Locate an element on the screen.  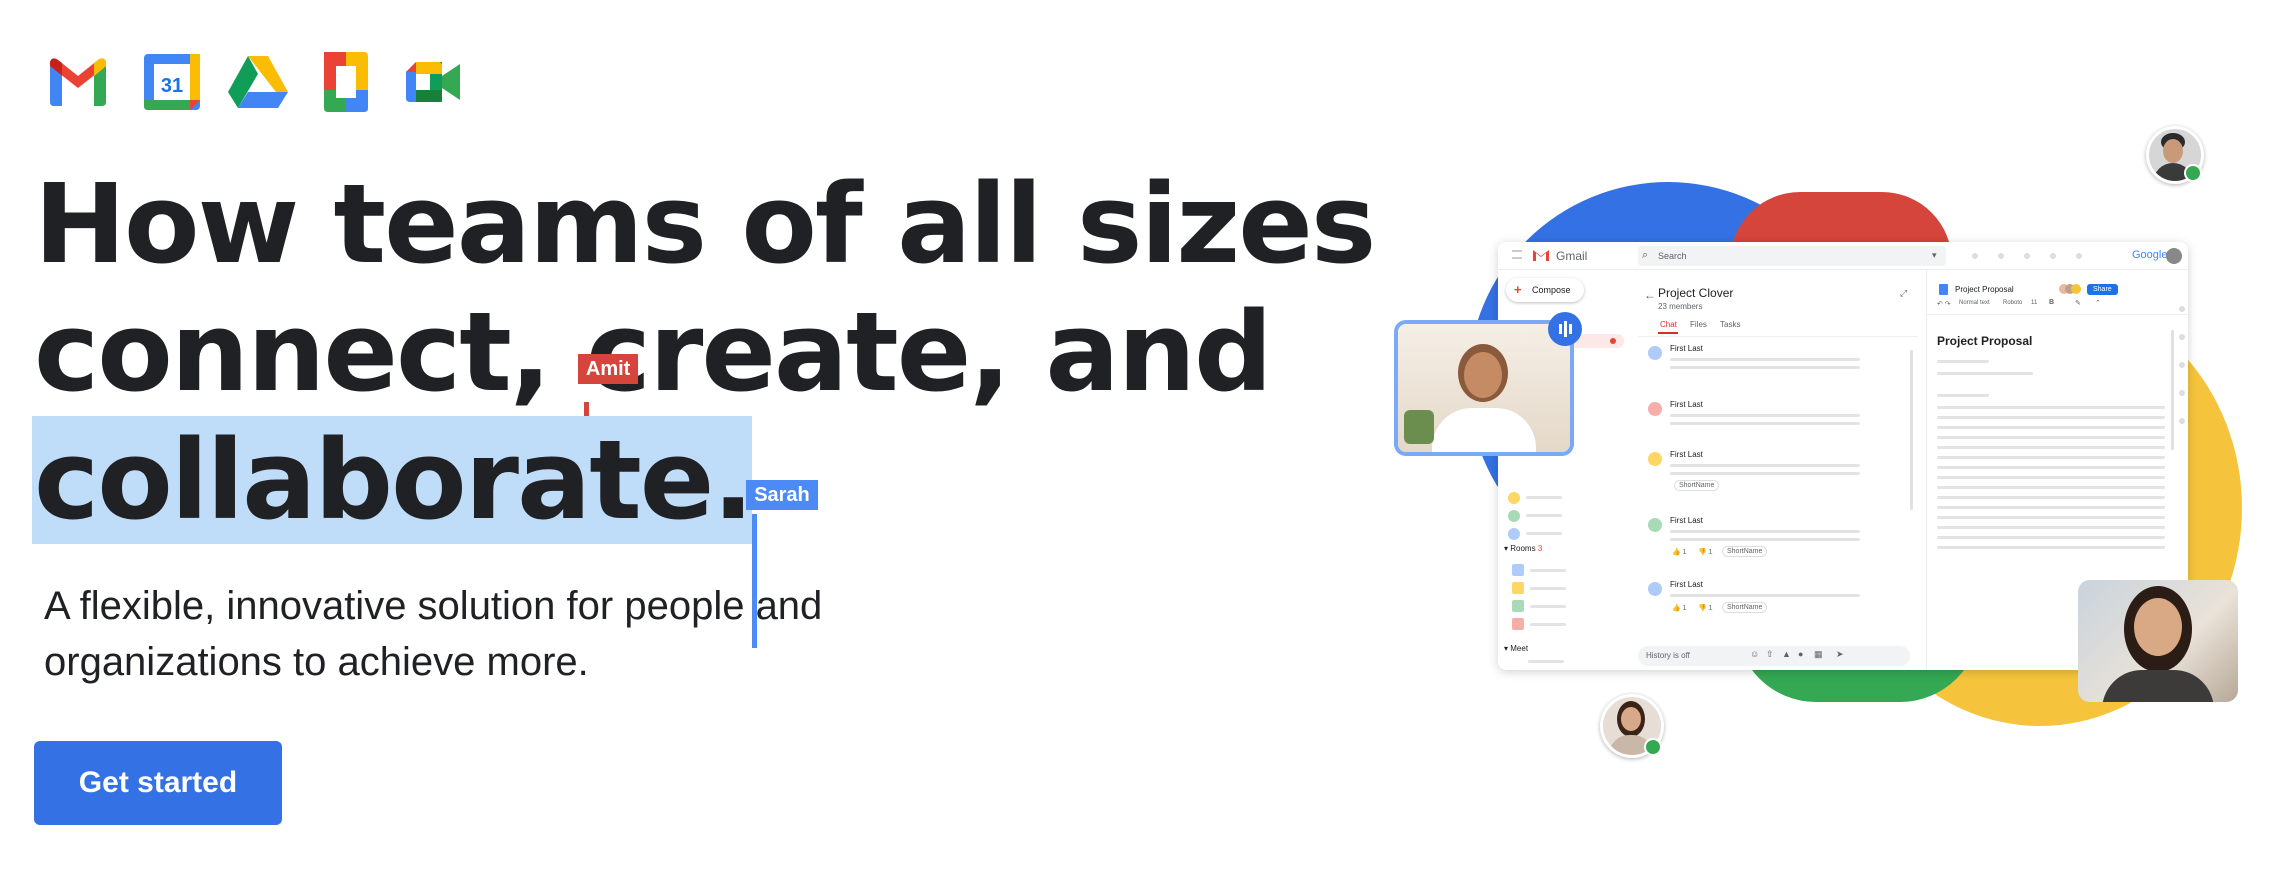
font-select: Roboto is located at coordinates (2012, 303).